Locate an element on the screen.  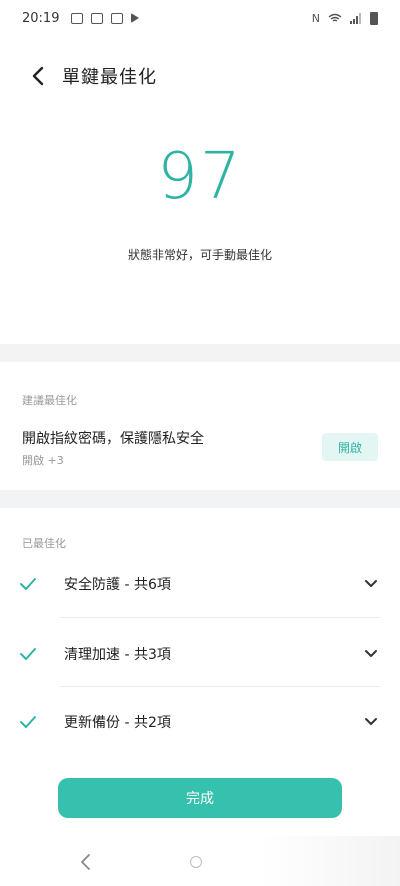
mail-icon is located at coordinates (77, 18).